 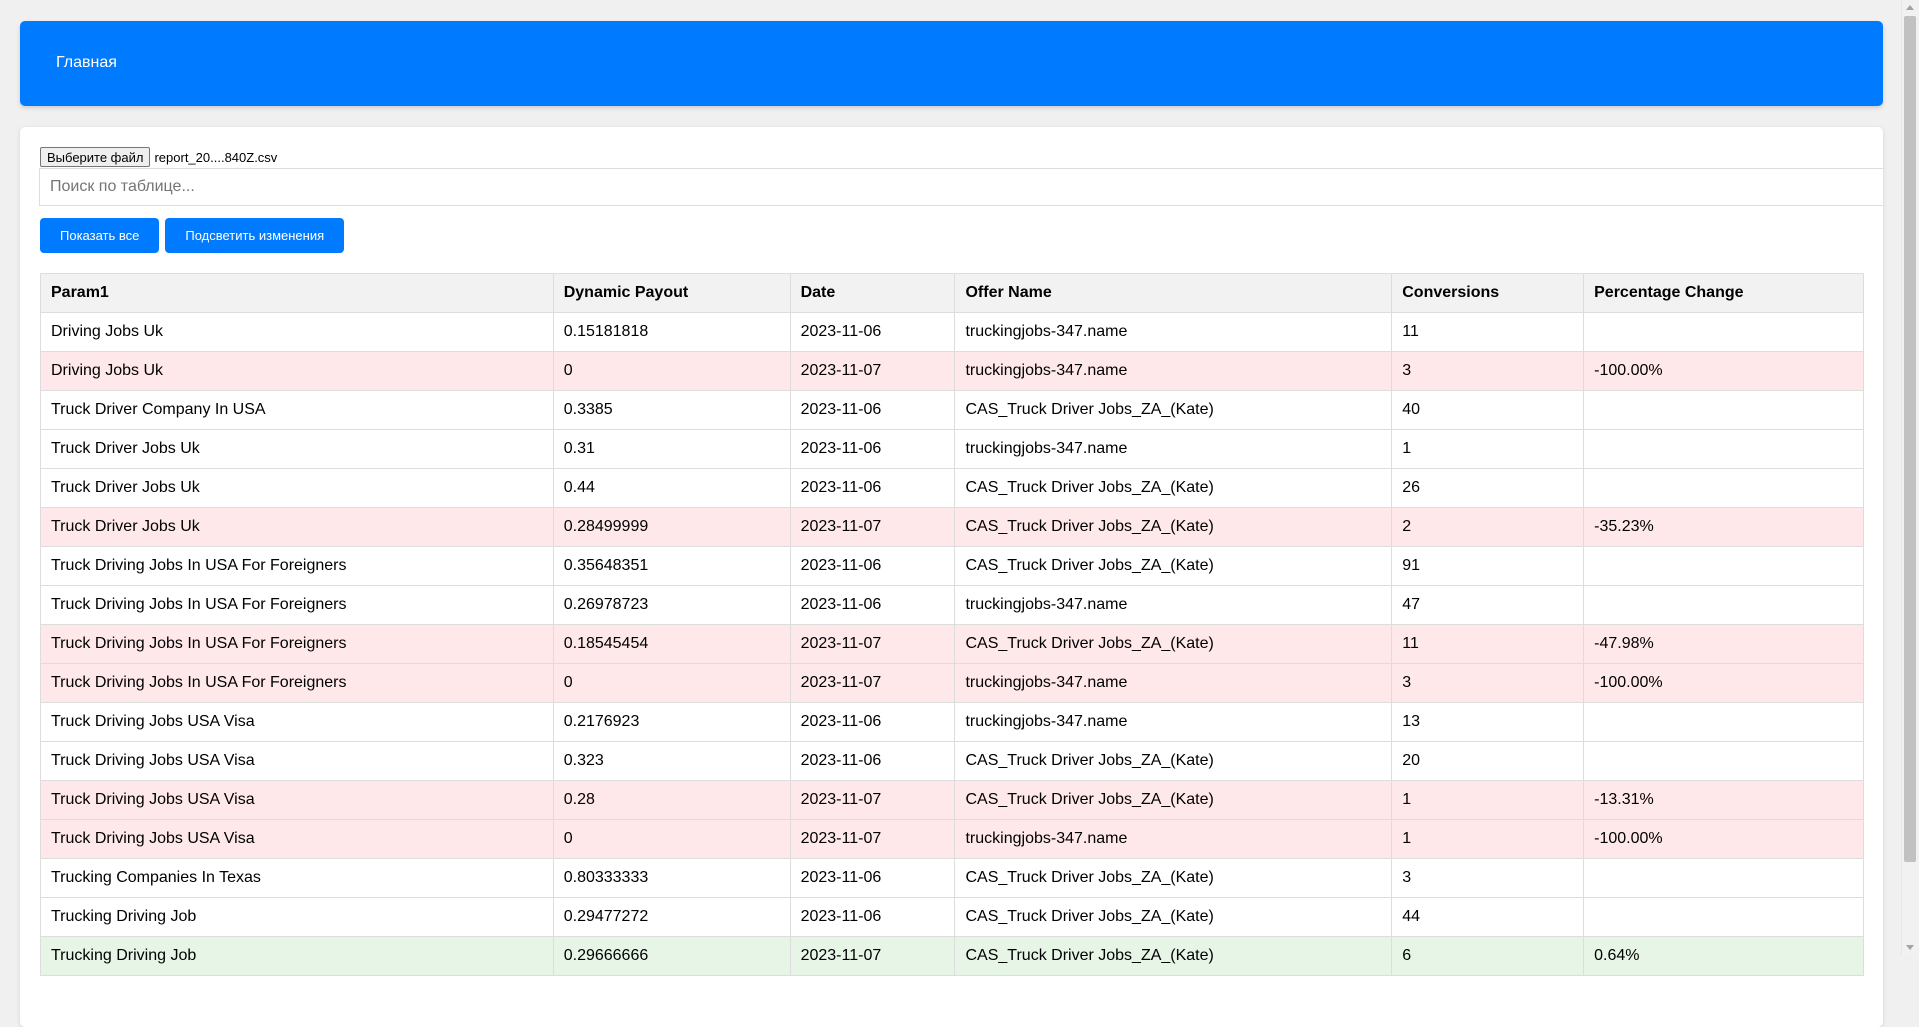 I want to click on payout-cell: 0.31, so click(x=671, y=449).